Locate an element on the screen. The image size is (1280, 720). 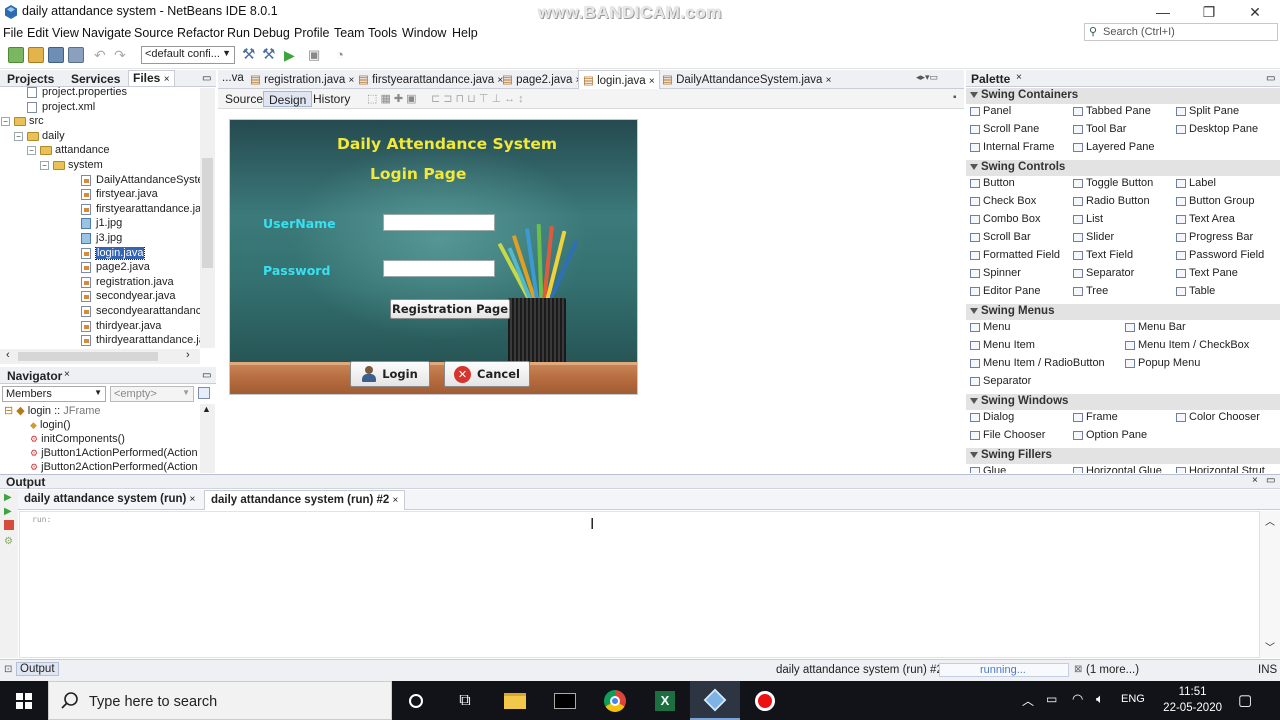
minimize-output-icon: ▭ is located at coordinates (1270, 480).